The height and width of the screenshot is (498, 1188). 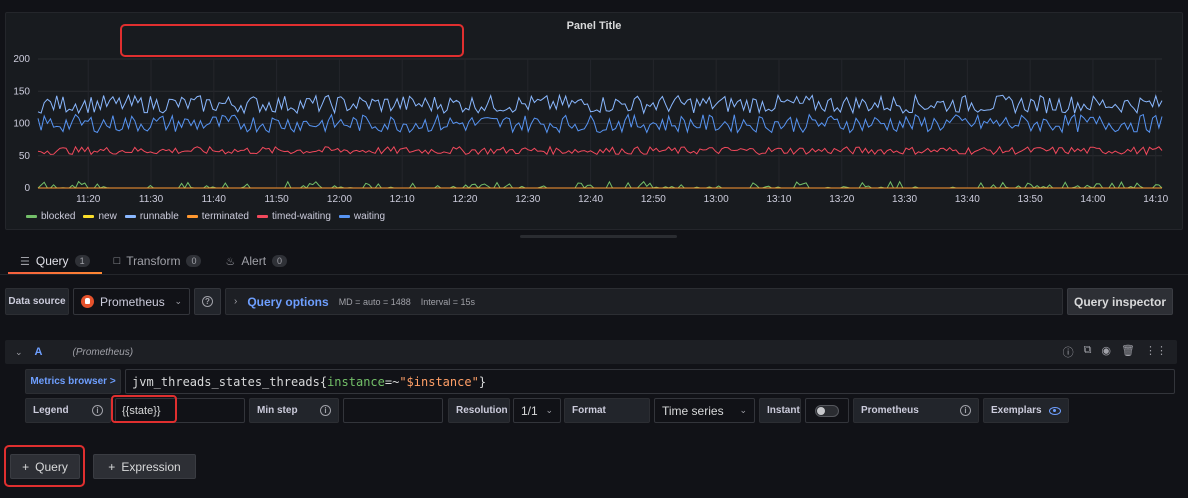 What do you see at coordinates (55, 261) in the screenshot?
I see `tab-query: ☰ Query 1` at bounding box center [55, 261].